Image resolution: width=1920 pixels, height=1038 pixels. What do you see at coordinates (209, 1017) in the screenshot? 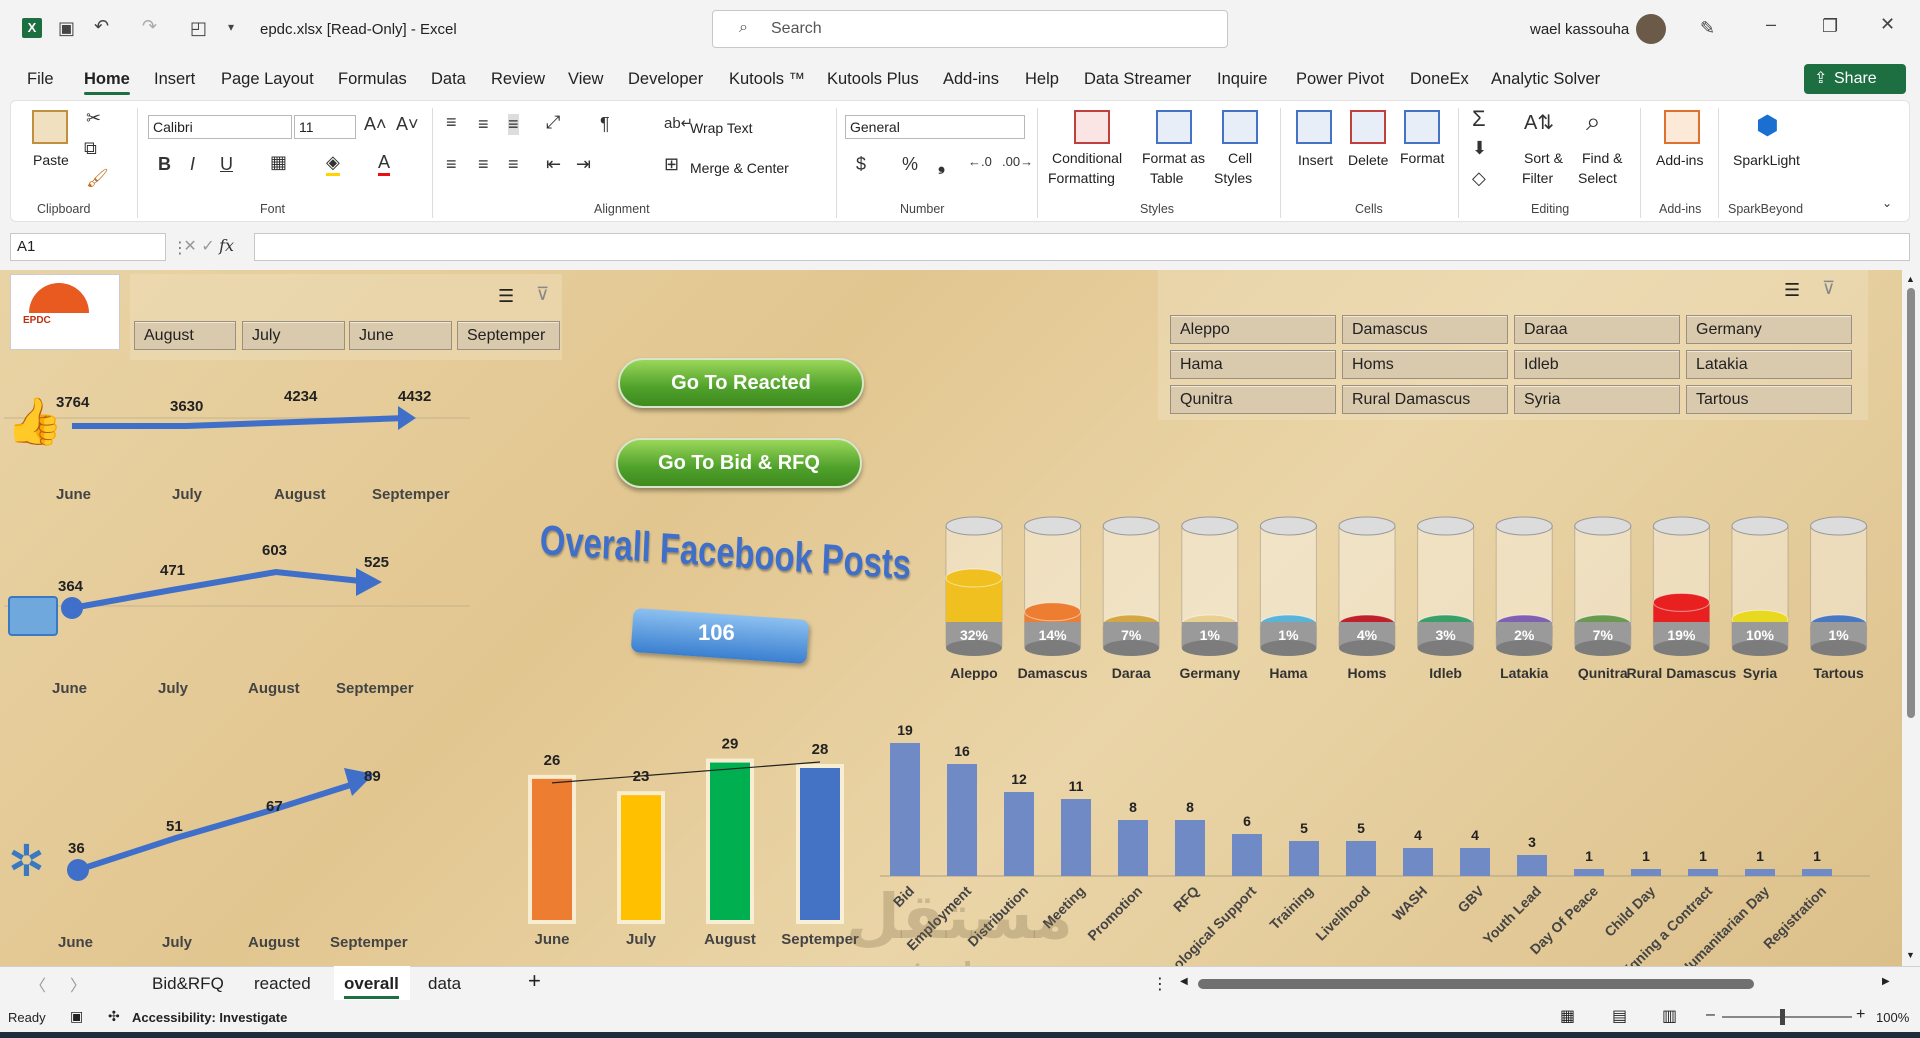
I see `accessibility-status: Accessibility: Investigate` at bounding box center [209, 1017].